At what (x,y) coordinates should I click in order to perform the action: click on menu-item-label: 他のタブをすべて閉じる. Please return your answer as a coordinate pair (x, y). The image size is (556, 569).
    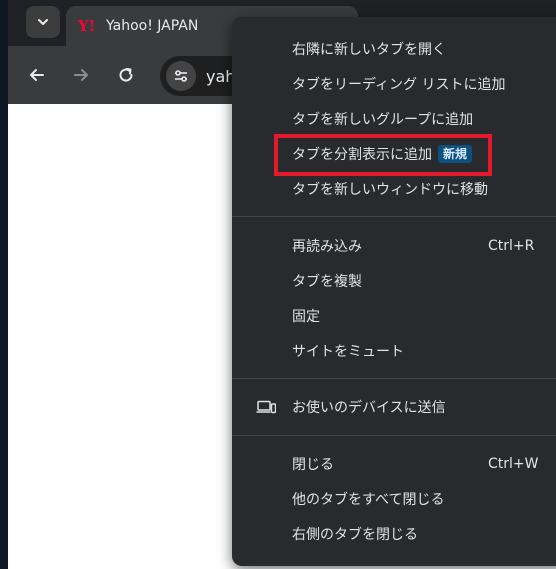
    Looking at the image, I should click on (368, 500).